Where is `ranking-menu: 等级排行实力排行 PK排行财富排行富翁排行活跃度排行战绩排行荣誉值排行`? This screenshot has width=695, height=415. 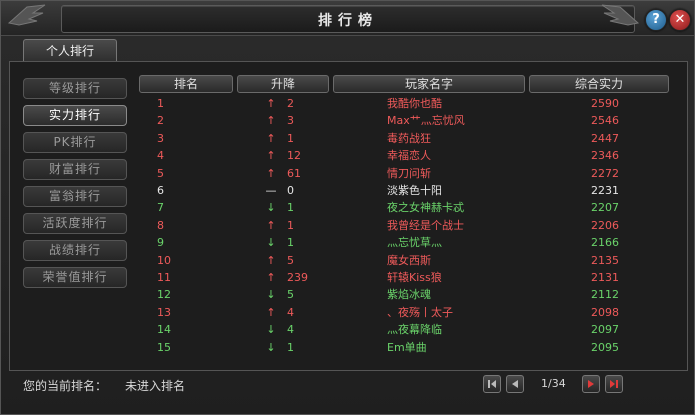 ranking-menu: 等级排行实力排行 PK排行财富排行富翁排行活跃度排行战绩排行荣誉值排行 is located at coordinates (77, 186).